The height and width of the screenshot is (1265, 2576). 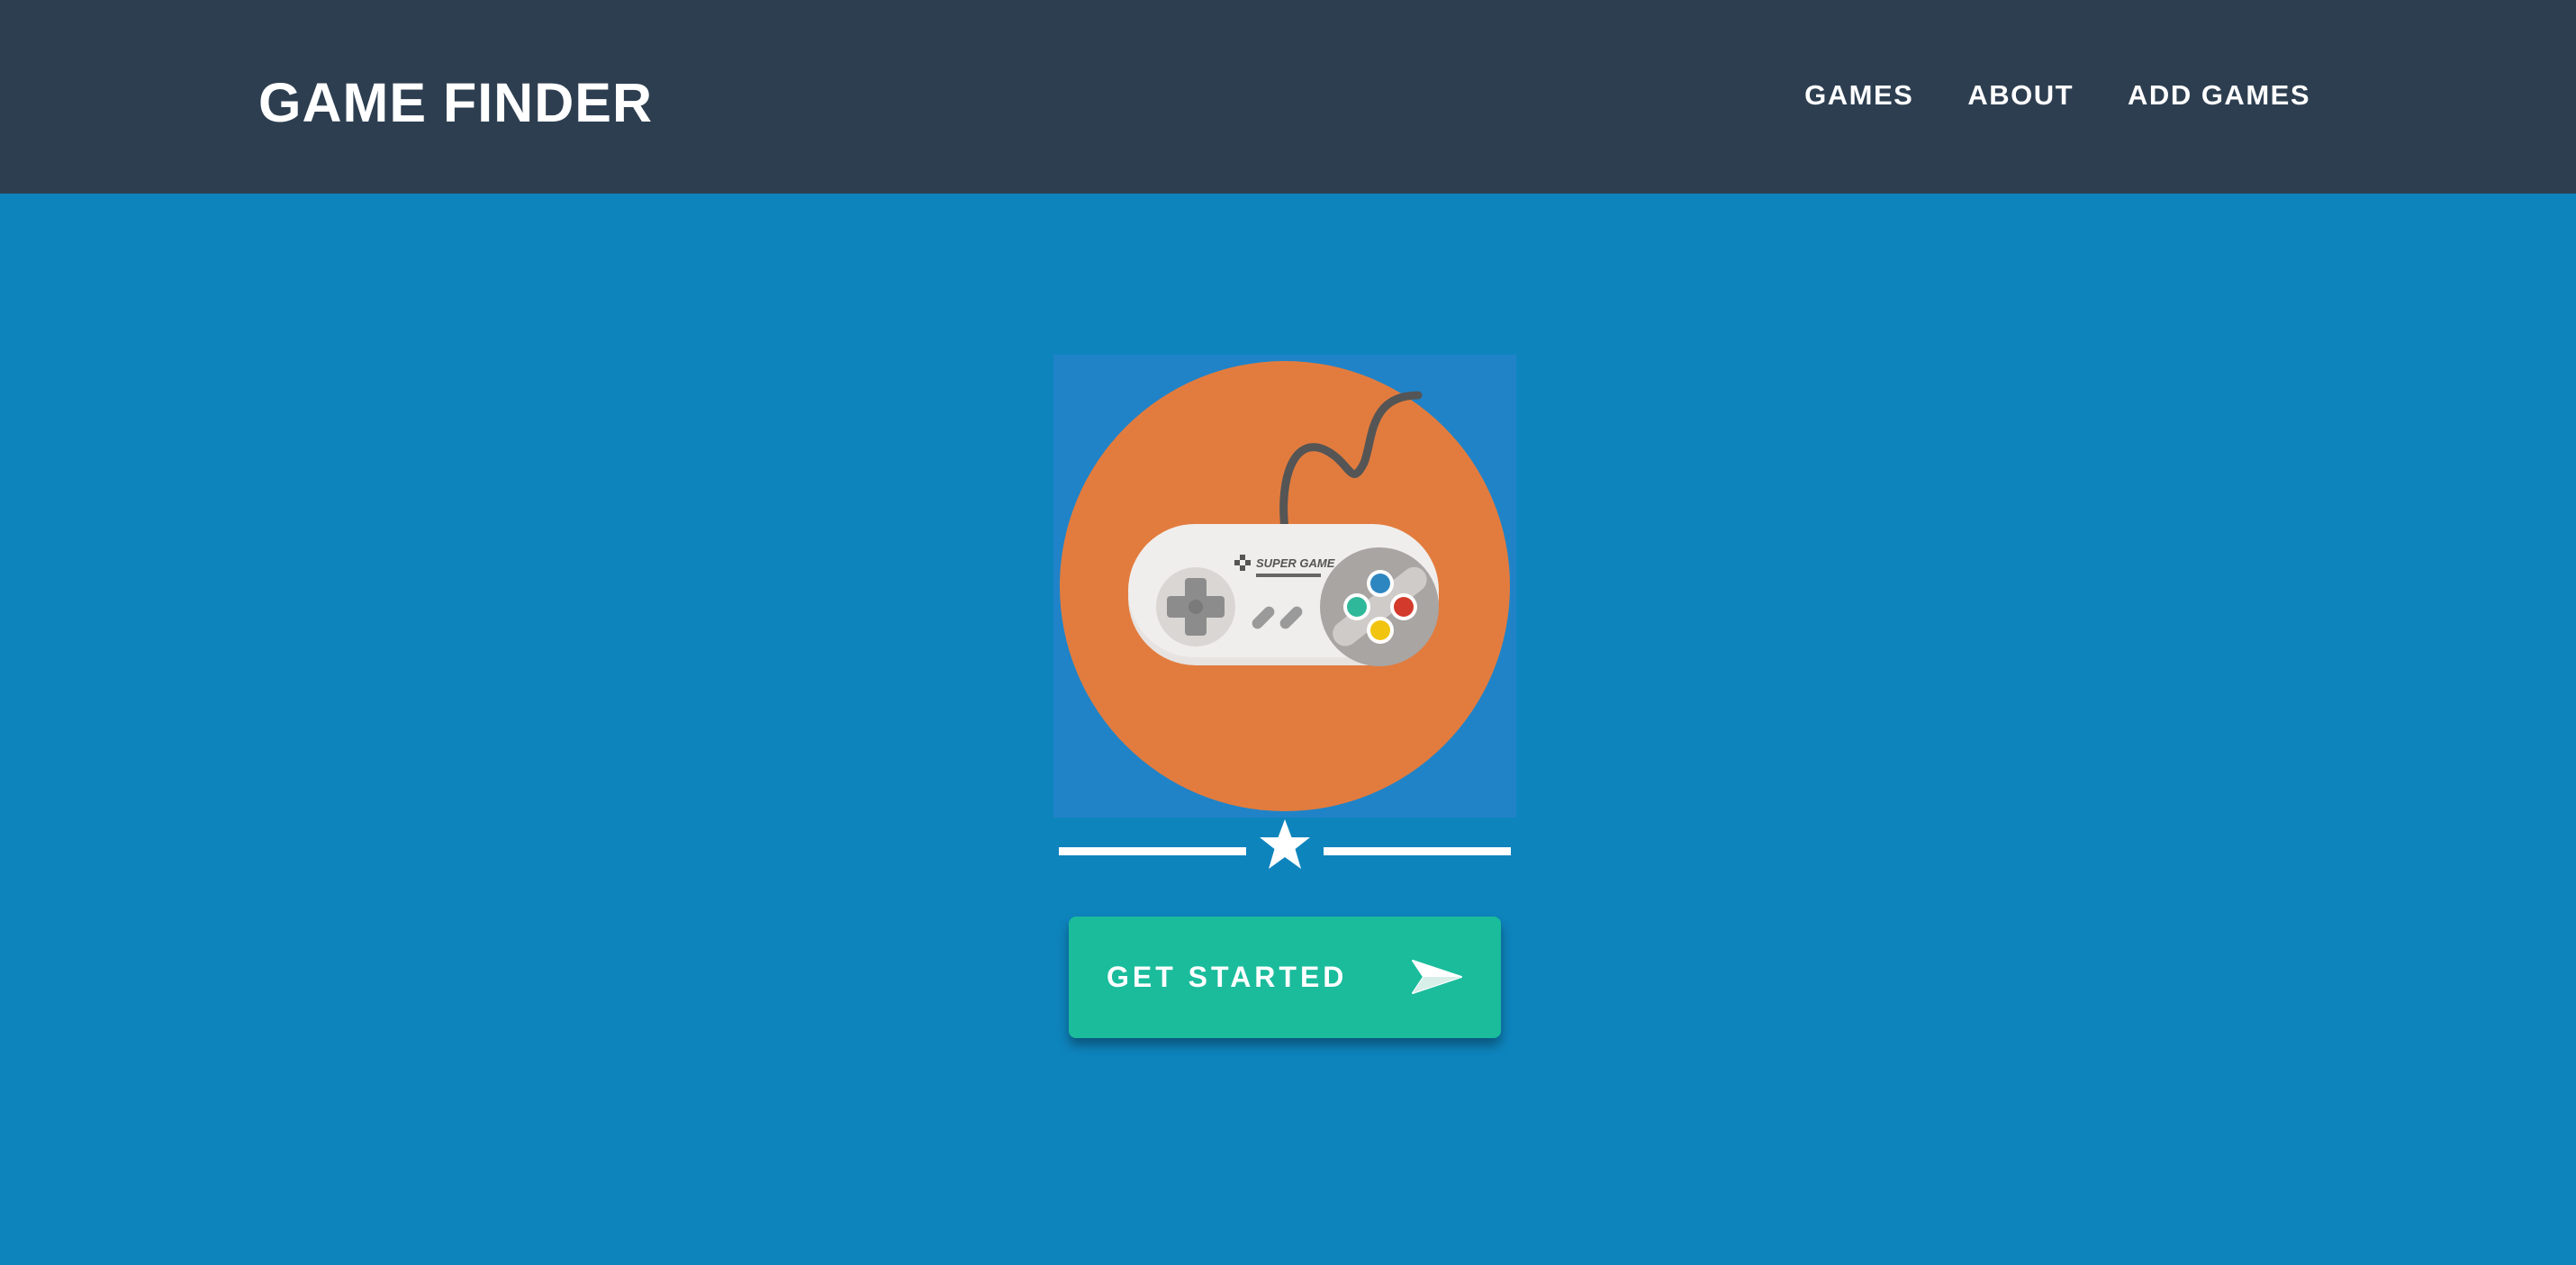 What do you see at coordinates (1858, 95) in the screenshot?
I see `nav-link-games: GAMES` at bounding box center [1858, 95].